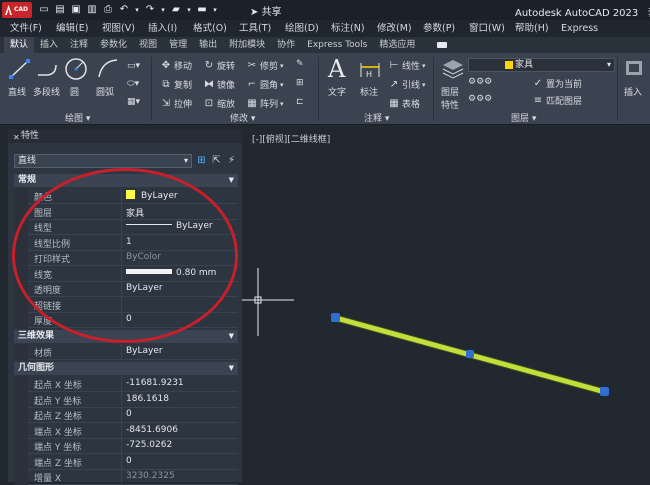 The height and width of the screenshot is (485, 650). I want to click on property-row: 起点 Y 坐标 186.1618, so click(126, 399).